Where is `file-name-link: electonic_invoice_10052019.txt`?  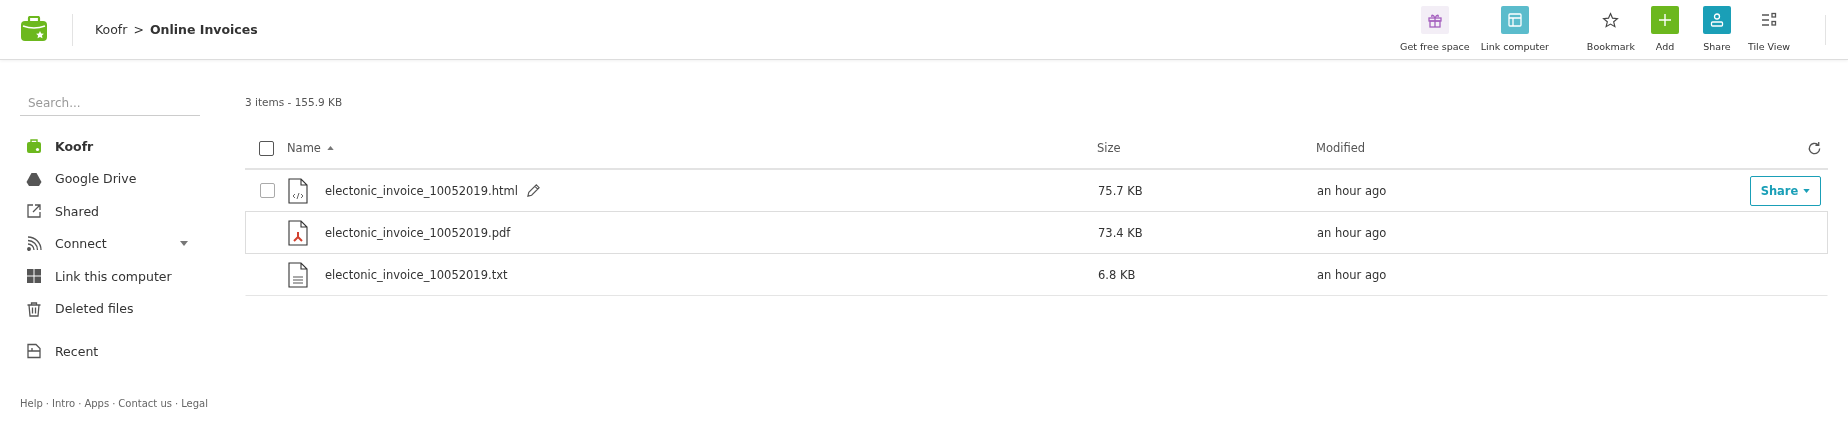
file-name-link: electonic_invoice_10052019.txt is located at coordinates (416, 274).